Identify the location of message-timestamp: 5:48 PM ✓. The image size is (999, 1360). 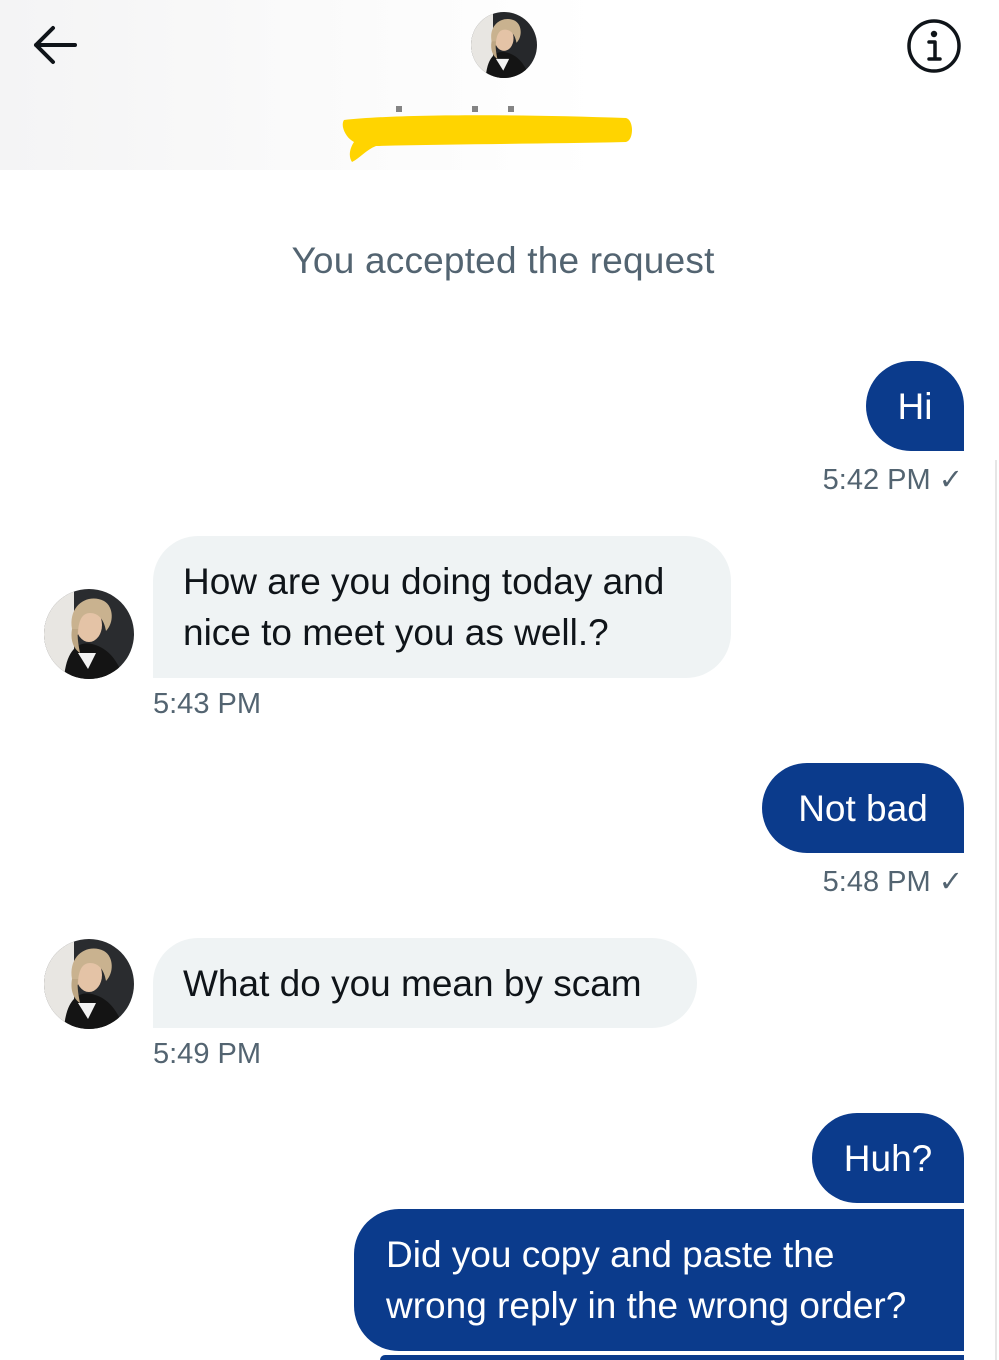
(892, 882).